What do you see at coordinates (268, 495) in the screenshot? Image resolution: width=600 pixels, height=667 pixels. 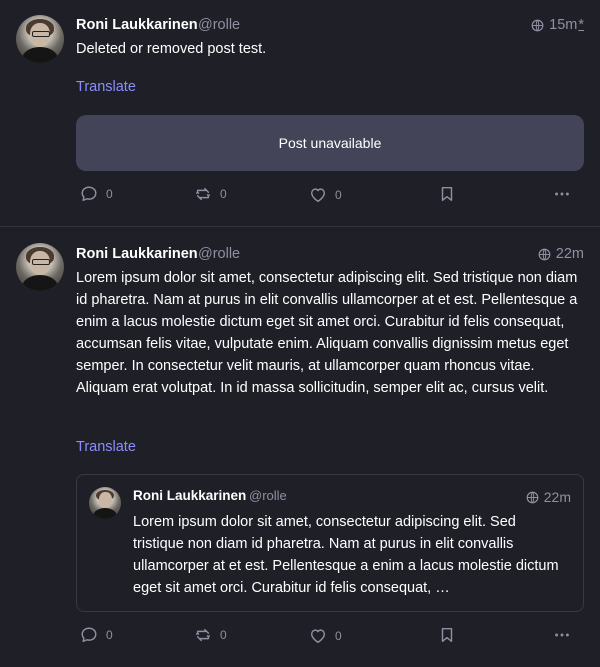 I see `quoted-author-handle: @rolle` at bounding box center [268, 495].